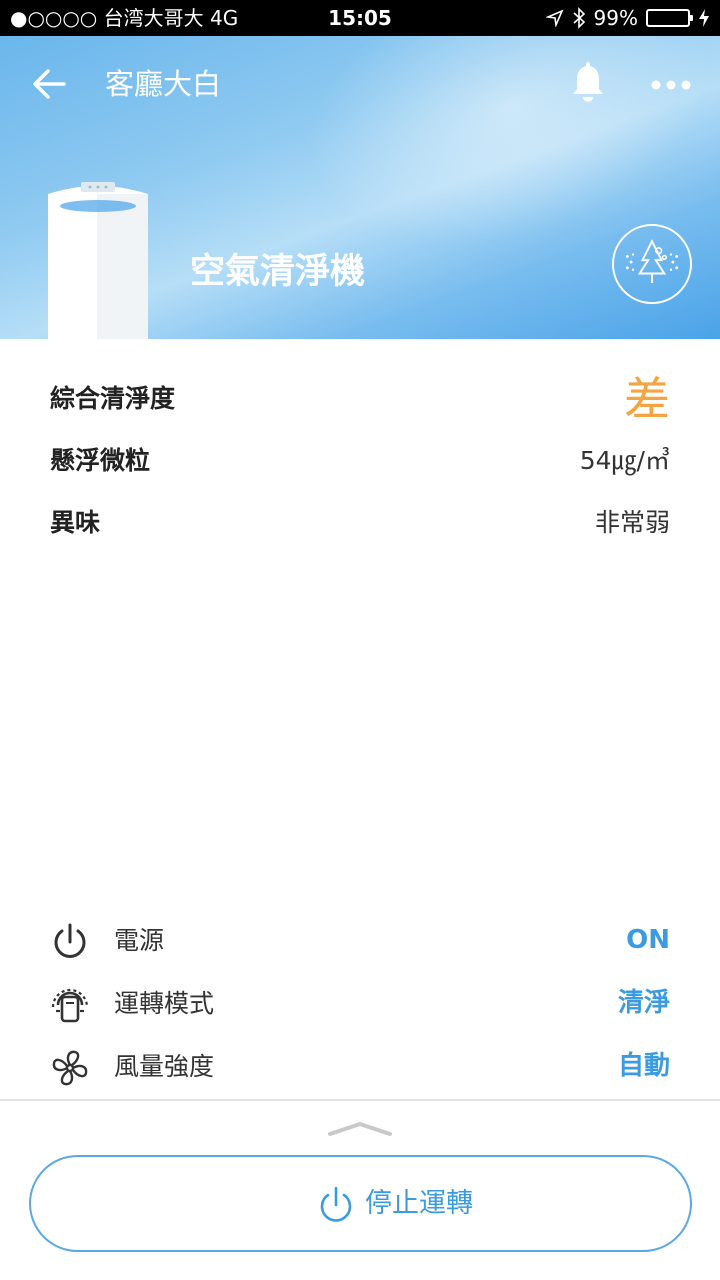 The width and height of the screenshot is (720, 1280). Describe the element at coordinates (579, 18) in the screenshot. I see `bluetooth-icon` at that location.